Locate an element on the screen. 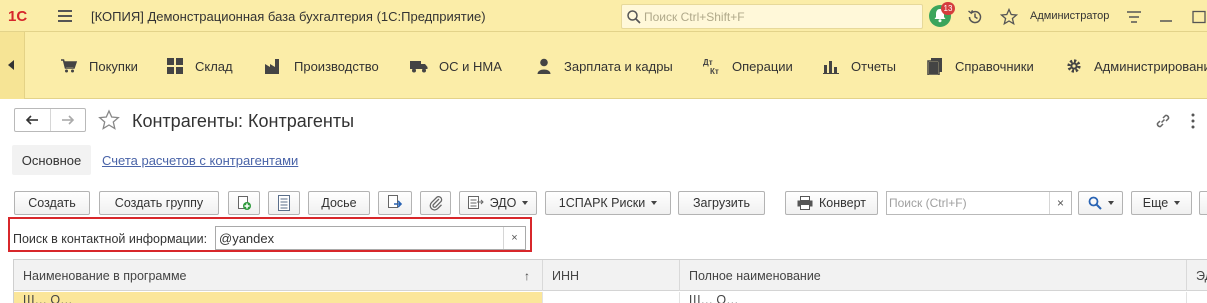  list-view-button is located at coordinates (284, 203).